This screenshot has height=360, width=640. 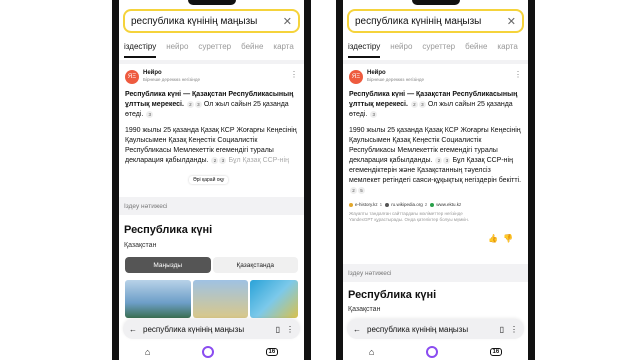 I want to click on answer-text-faded: Бұл Қазақ ССР-нің, so click(x=258, y=160).